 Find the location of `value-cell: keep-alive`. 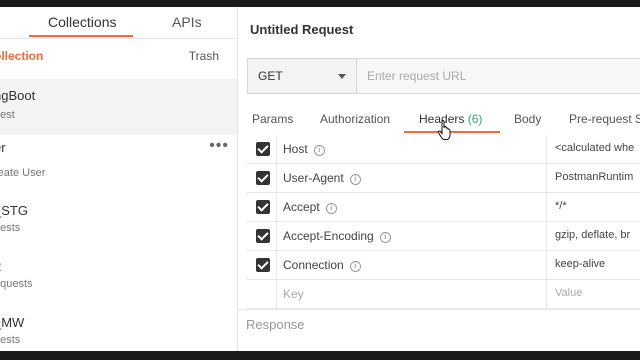

value-cell: keep-alive is located at coordinates (593, 265).